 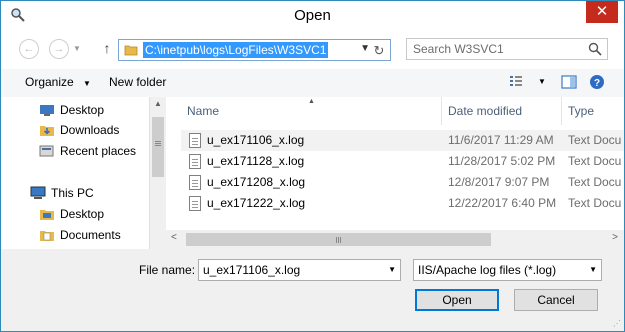 I want to click on title-bar: Open ✕, so click(x=312, y=16).